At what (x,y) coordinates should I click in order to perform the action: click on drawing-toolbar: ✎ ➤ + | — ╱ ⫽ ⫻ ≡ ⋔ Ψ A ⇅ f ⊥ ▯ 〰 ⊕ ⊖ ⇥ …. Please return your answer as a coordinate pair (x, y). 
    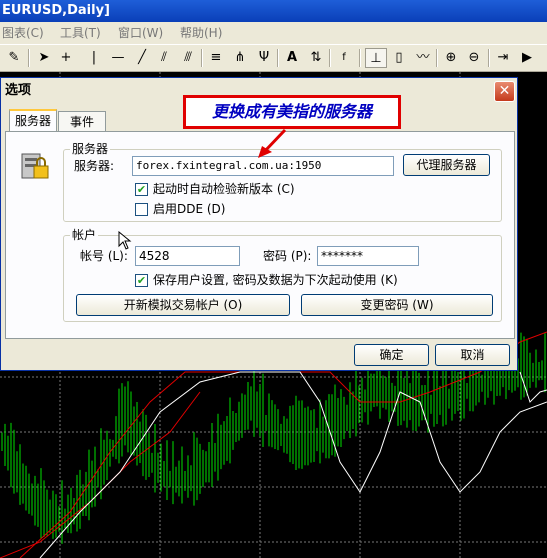
    Looking at the image, I should click on (273, 58).